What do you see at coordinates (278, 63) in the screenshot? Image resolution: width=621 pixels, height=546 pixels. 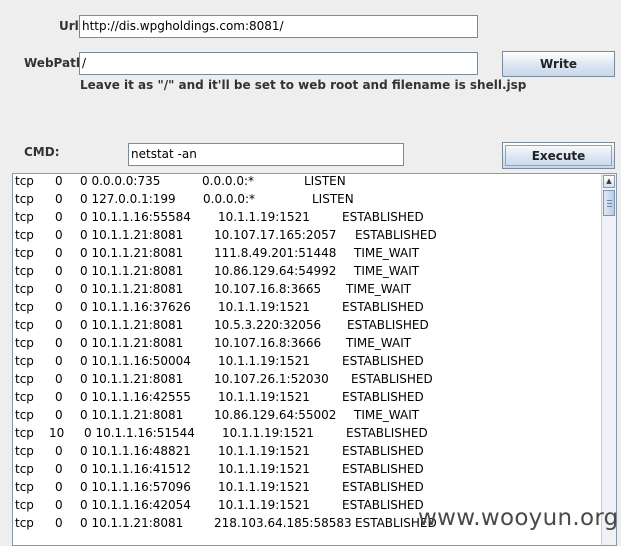 I see `webpath-input: /` at bounding box center [278, 63].